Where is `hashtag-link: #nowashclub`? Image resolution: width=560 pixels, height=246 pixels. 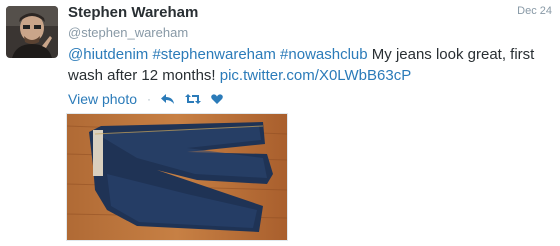 hashtag-link: #nowashclub is located at coordinates (324, 54).